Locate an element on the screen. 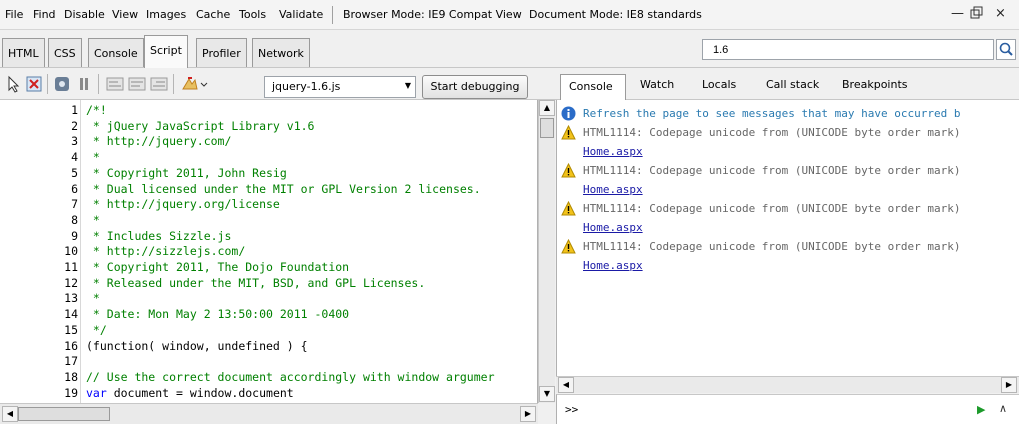  script-file-label: jquery-1.6.js is located at coordinates (306, 86).